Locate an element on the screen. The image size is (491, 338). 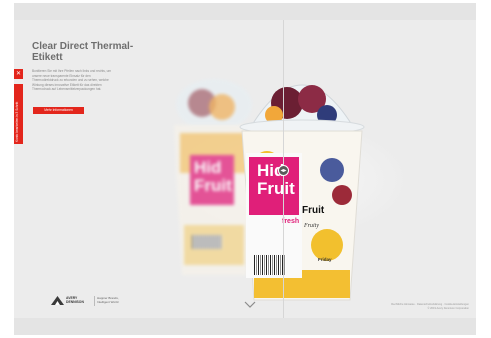
top-letterbox-band is located at coordinates (245, 11).